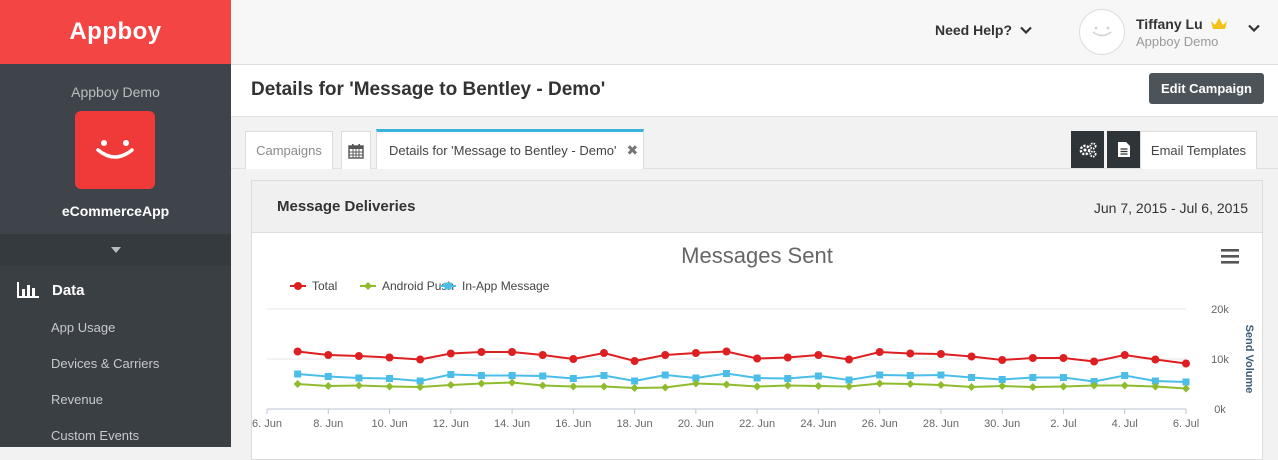  I want to click on nav-section-label: Data, so click(68, 290).